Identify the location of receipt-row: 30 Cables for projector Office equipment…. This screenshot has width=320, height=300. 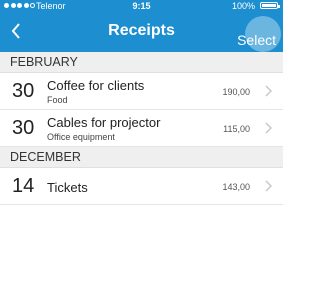
(141, 128).